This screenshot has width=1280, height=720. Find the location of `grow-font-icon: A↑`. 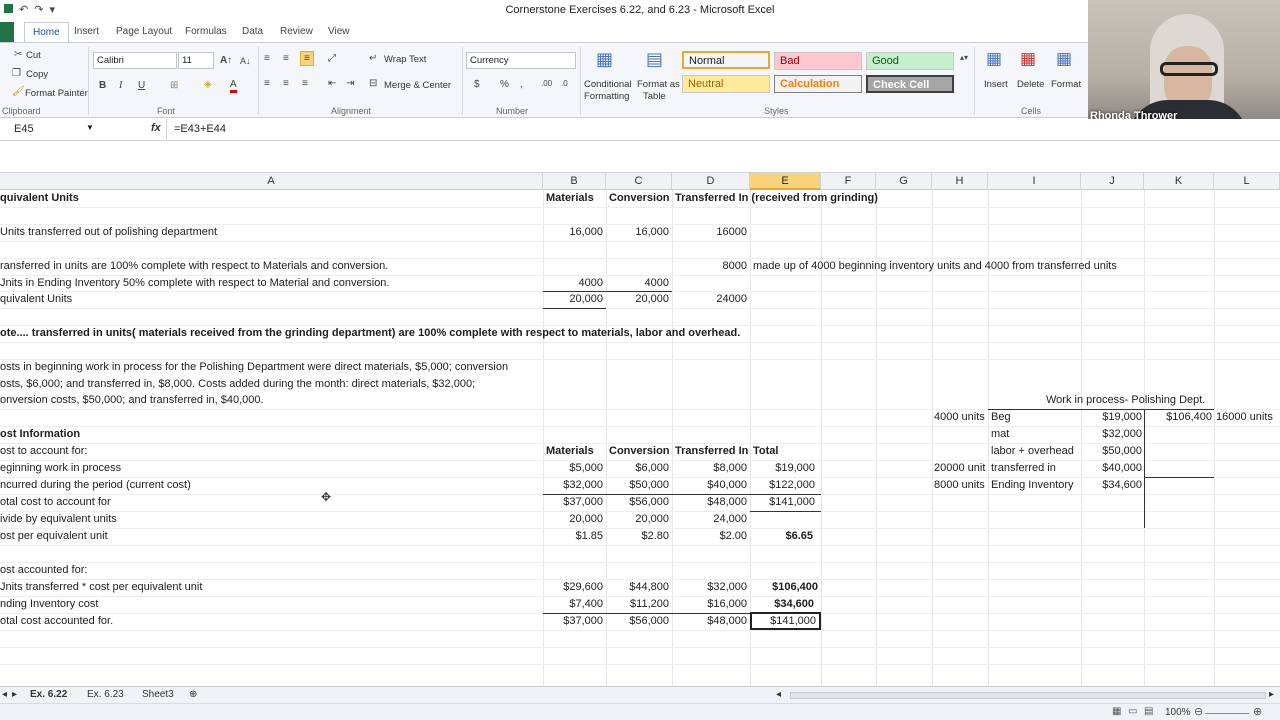

grow-font-icon: A↑ is located at coordinates (226, 60).